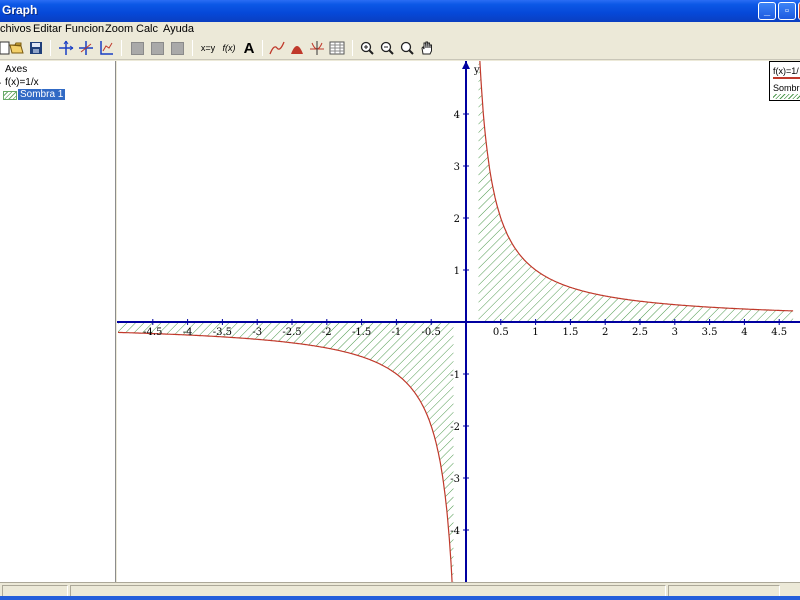 The image size is (800, 600). What do you see at coordinates (407, 48) in the screenshot?
I see `zoom-fit-icon` at bounding box center [407, 48].